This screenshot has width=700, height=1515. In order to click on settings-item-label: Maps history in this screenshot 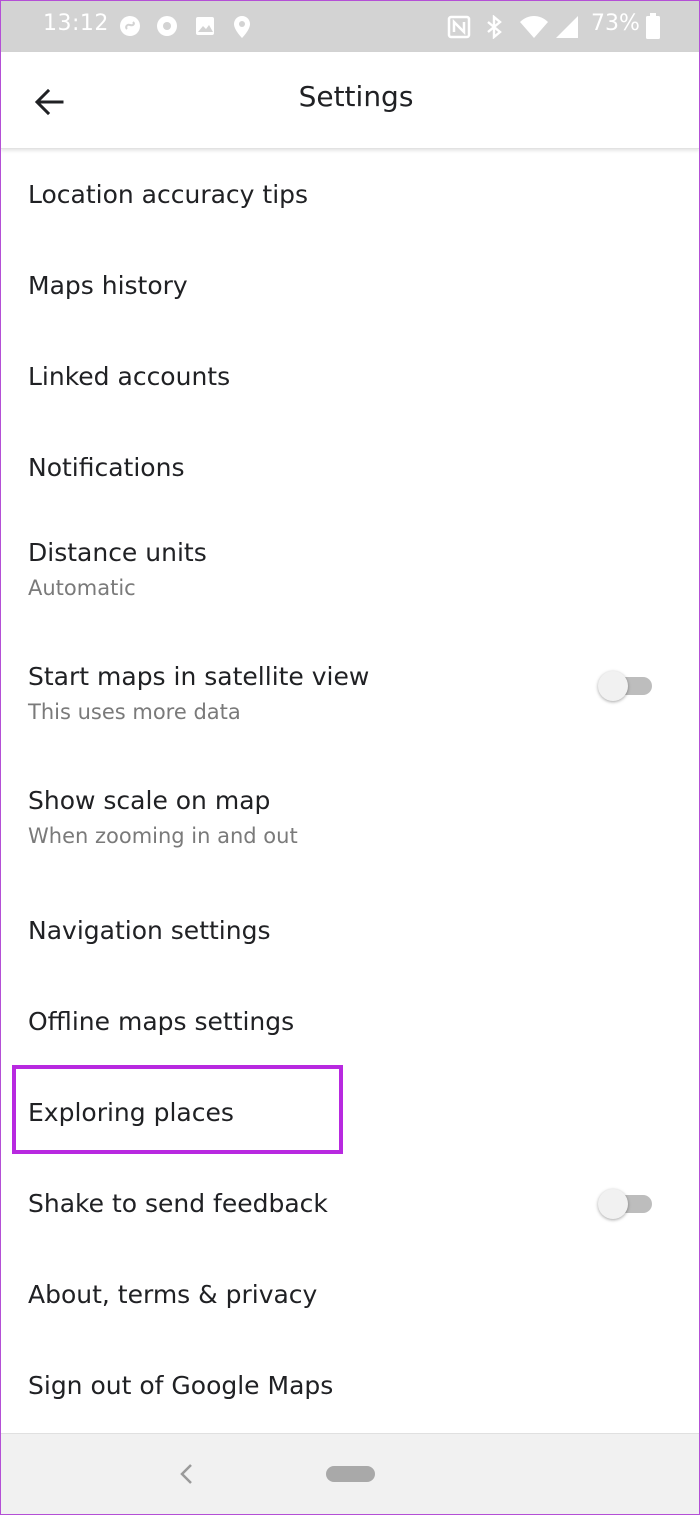, I will do `click(108, 285)`.